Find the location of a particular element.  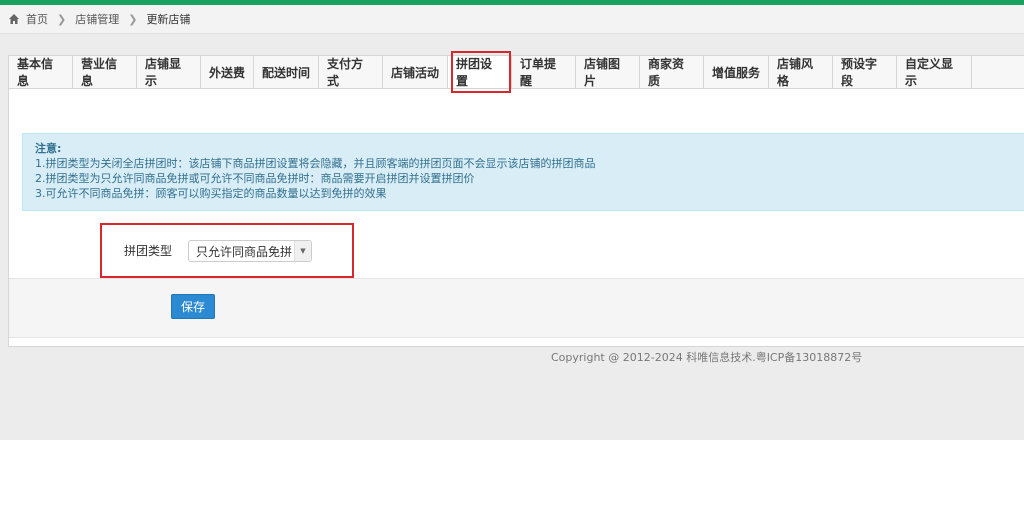

save-button: 保存 is located at coordinates (193, 306).